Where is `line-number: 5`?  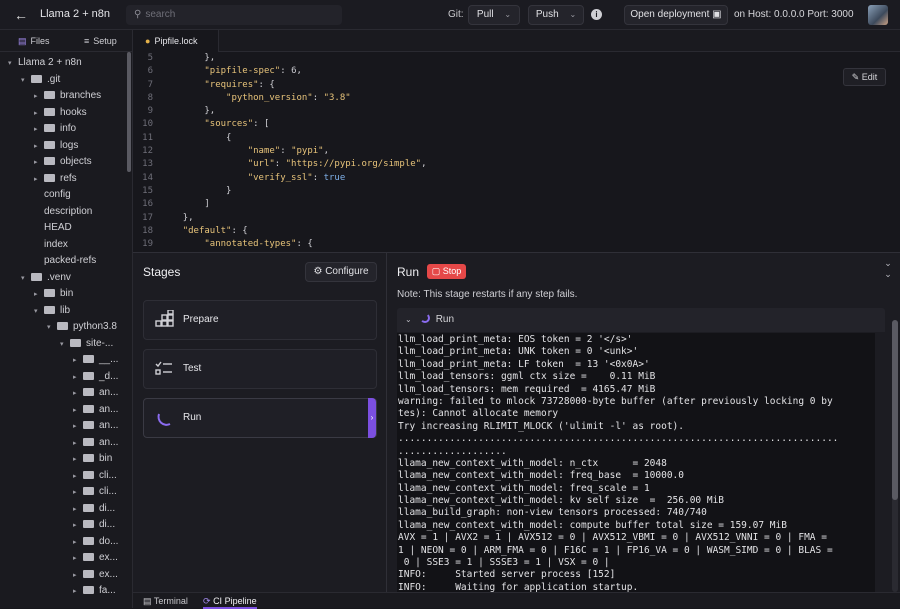
line-number: 5 is located at coordinates (150, 58).